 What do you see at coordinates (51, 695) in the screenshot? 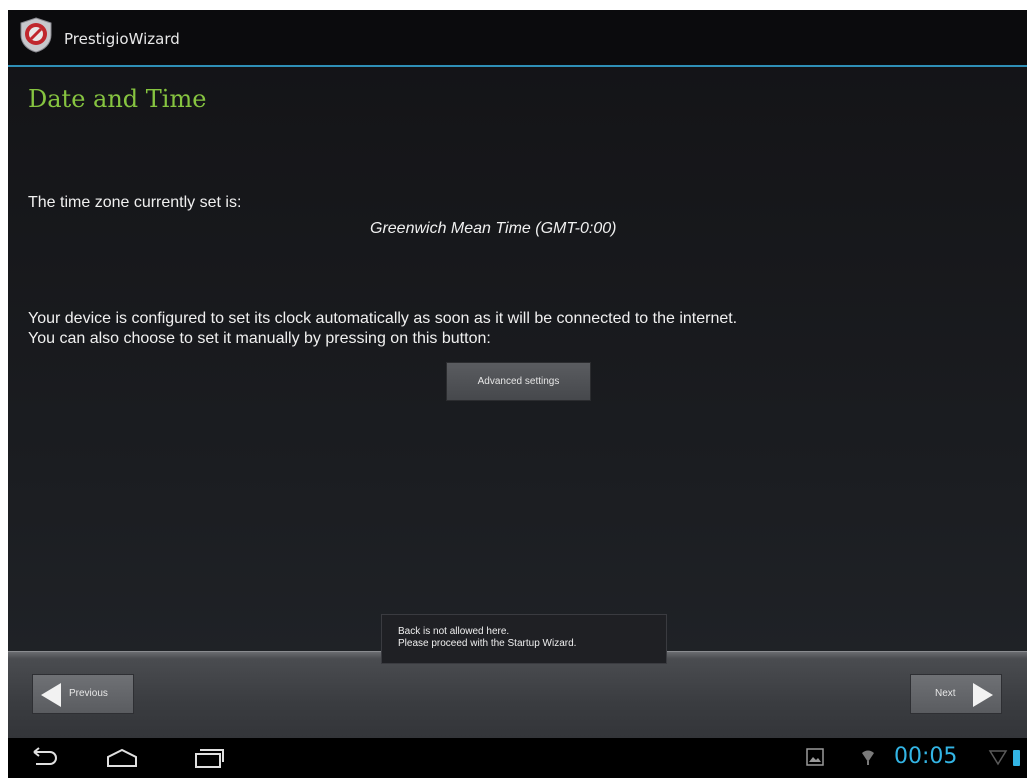
I see `arrow-left-icon` at bounding box center [51, 695].